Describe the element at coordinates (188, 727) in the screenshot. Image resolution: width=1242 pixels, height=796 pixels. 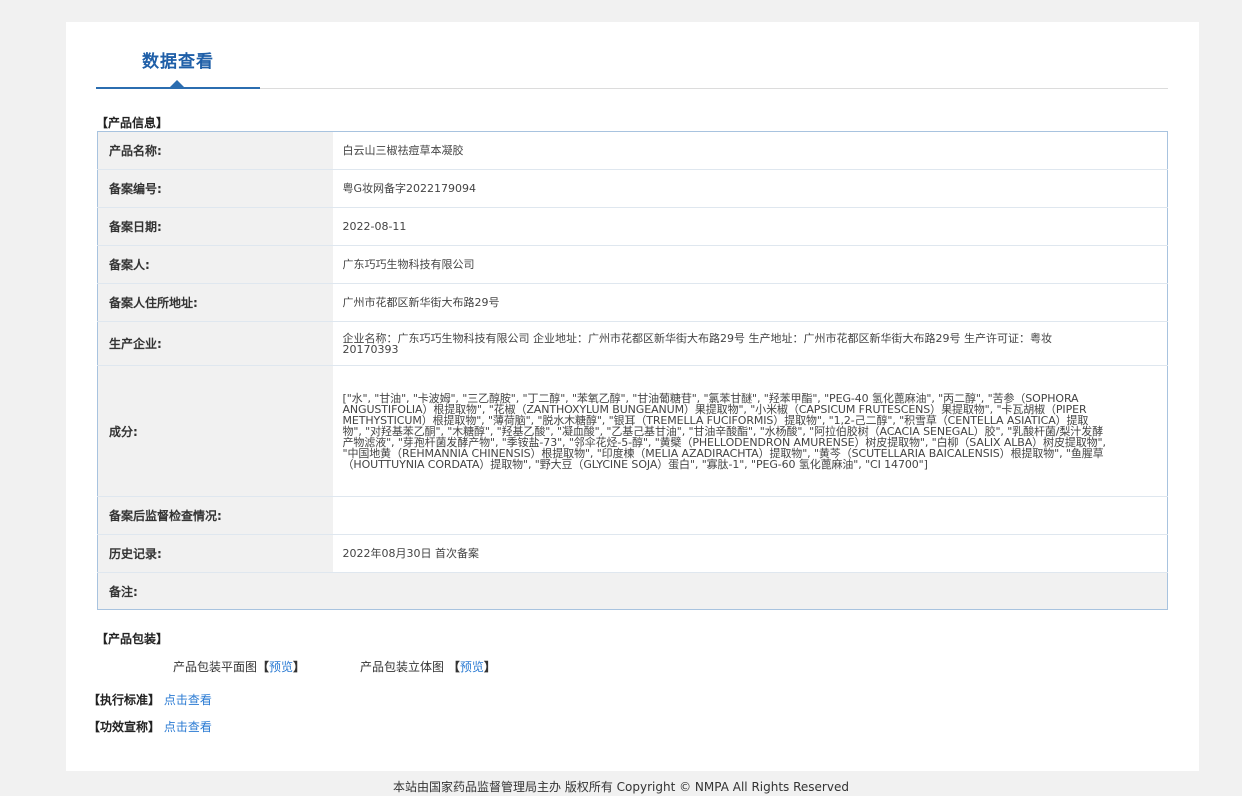
I see `efficacy-view-link: 点击查看` at that location.